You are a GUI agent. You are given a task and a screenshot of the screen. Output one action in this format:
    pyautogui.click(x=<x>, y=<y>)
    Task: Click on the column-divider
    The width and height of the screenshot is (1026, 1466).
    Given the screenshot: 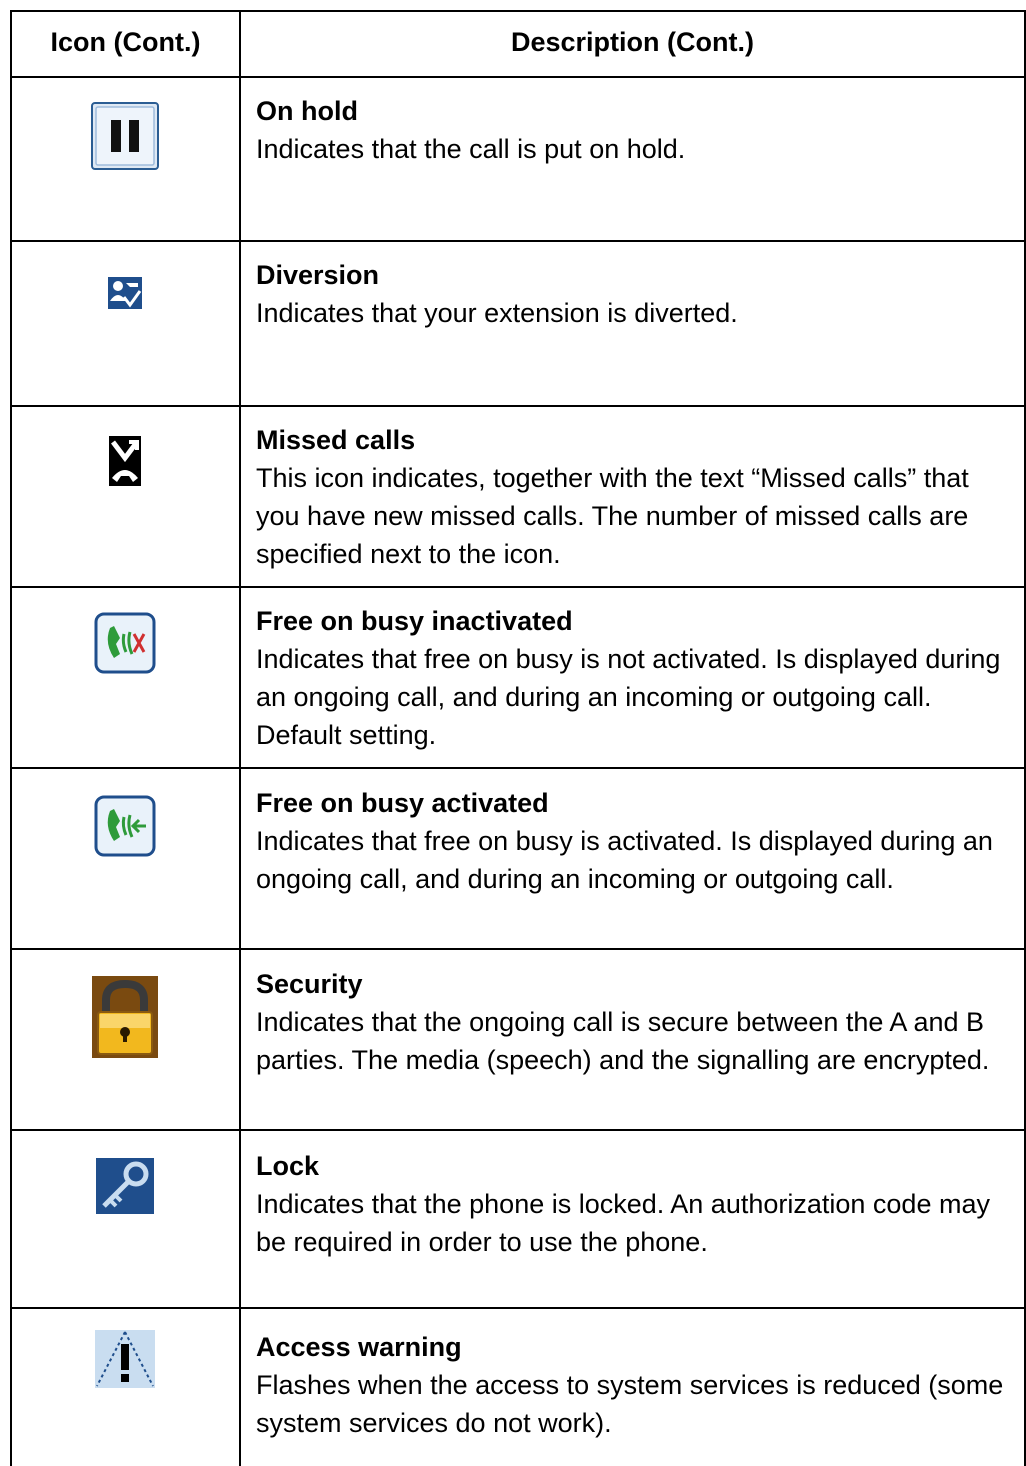 What is the action you would take?
    pyautogui.click(x=240, y=738)
    